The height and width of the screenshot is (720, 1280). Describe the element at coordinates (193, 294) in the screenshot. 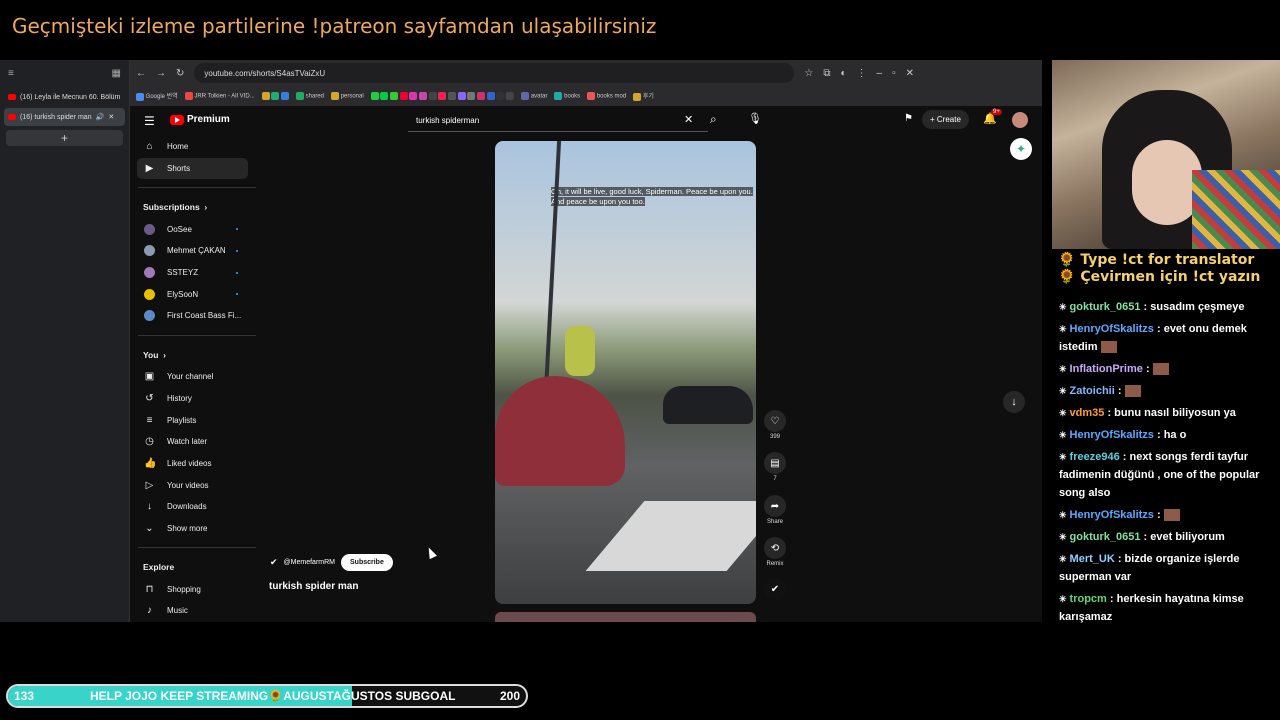

I see `sidebar-item-sub: ElySooN` at that location.